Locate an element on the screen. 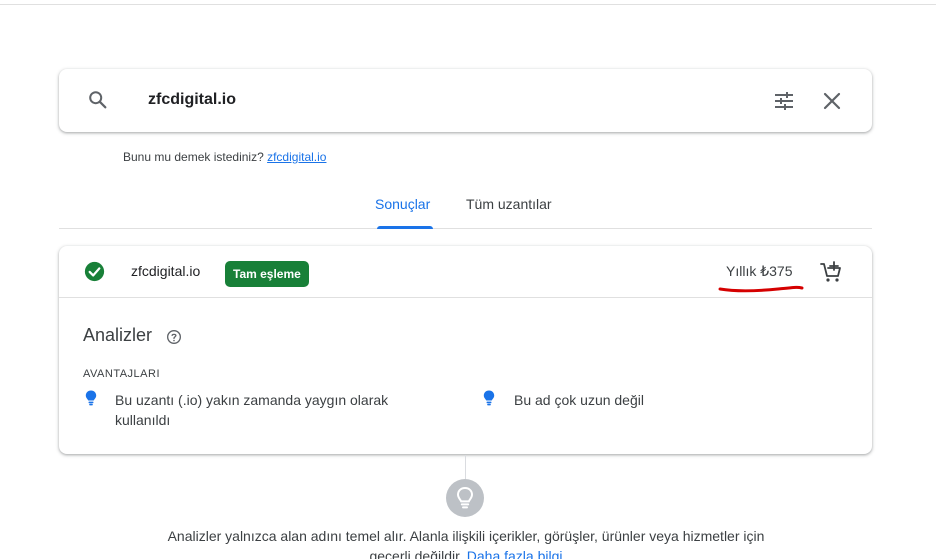 The height and width of the screenshot is (559, 936). yearly-price: Yıllık ₺375 is located at coordinates (759, 271).